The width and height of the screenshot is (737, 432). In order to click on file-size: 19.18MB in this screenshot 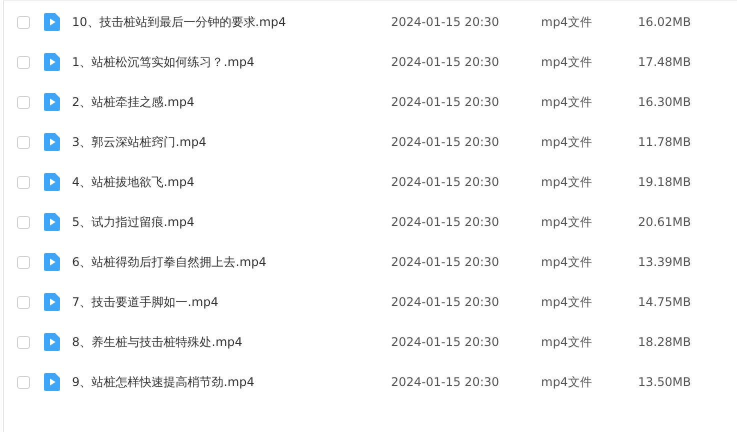, I will do `click(664, 182)`.